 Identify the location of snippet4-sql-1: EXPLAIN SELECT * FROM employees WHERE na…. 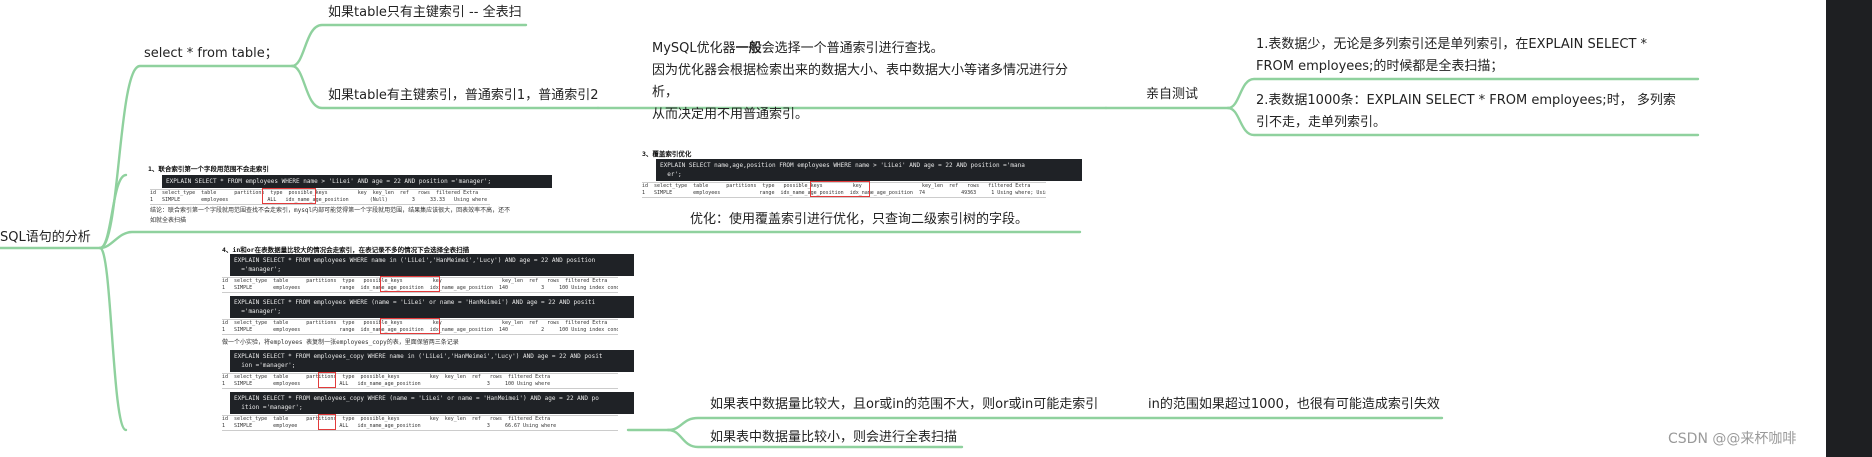
(432, 265).